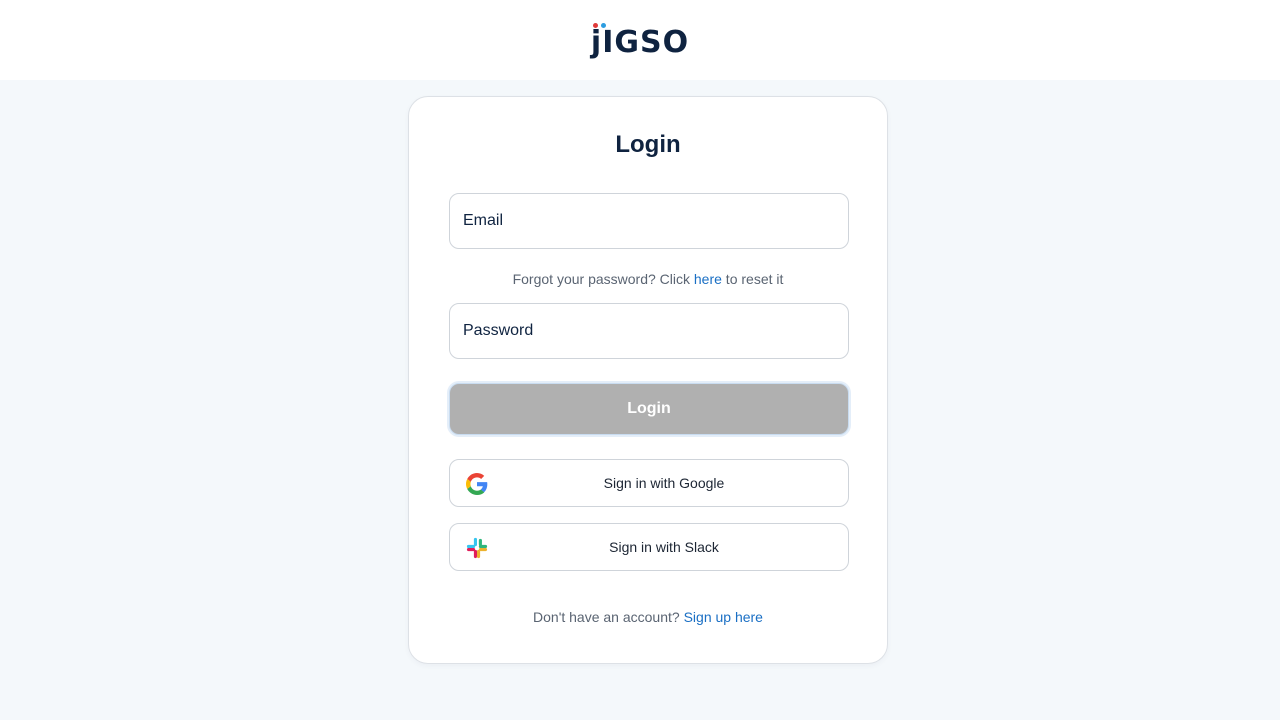 Image resolution: width=1280 pixels, height=720 pixels. I want to click on logo-text-rest: IGSO, so click(646, 42).